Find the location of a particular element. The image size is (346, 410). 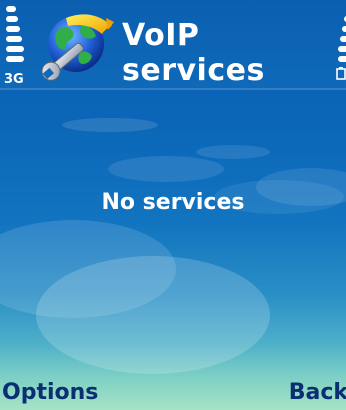

empty-list-message: No services is located at coordinates (173, 202).